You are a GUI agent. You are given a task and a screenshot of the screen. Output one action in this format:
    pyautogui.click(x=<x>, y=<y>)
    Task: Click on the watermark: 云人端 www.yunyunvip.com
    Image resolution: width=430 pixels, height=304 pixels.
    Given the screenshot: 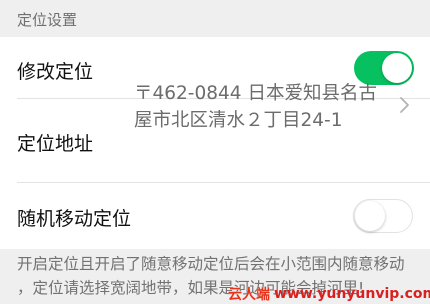 What is the action you would take?
    pyautogui.click(x=329, y=294)
    